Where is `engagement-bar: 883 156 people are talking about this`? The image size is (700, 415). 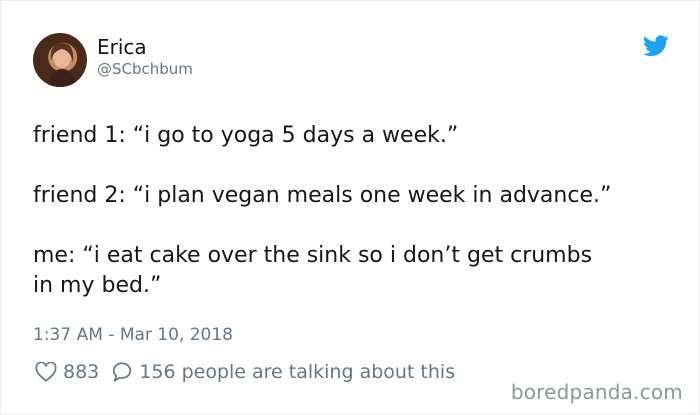
engagement-bar: 883 156 people are talking about this is located at coordinates (245, 372).